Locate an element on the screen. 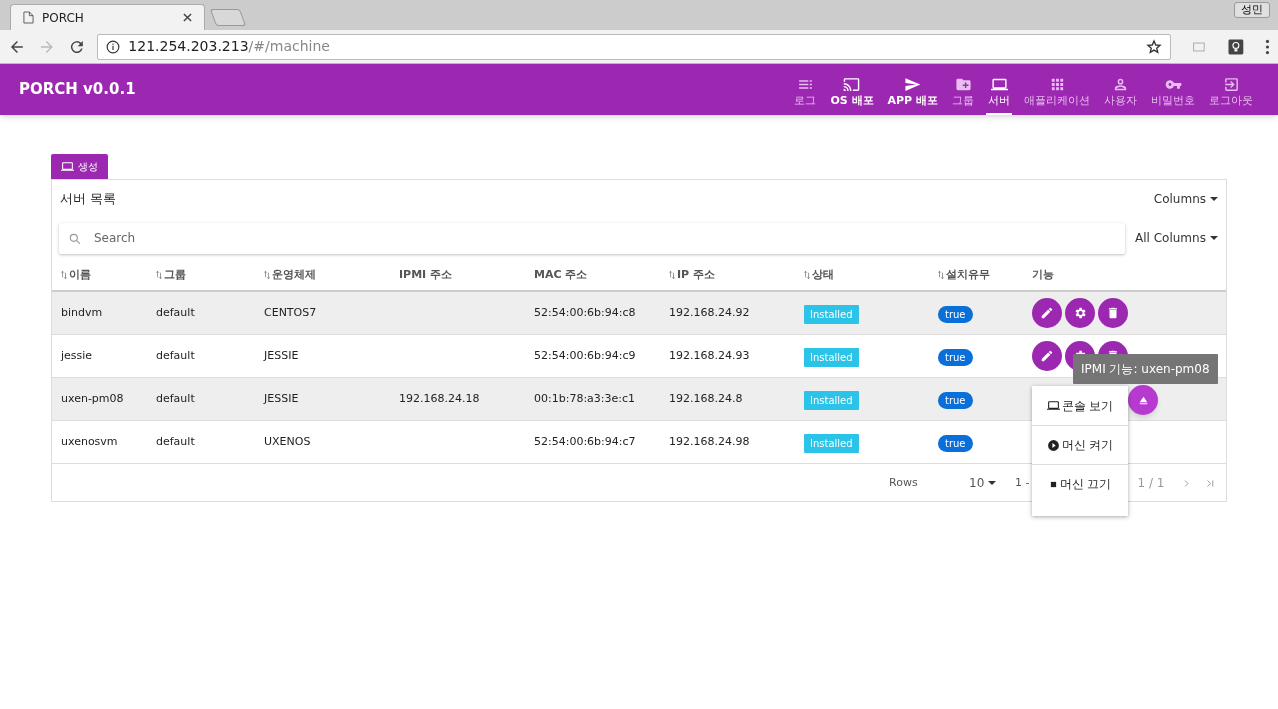 The height and width of the screenshot is (709, 1278). app-title: PORCH v0.0.1 is located at coordinates (78, 90).